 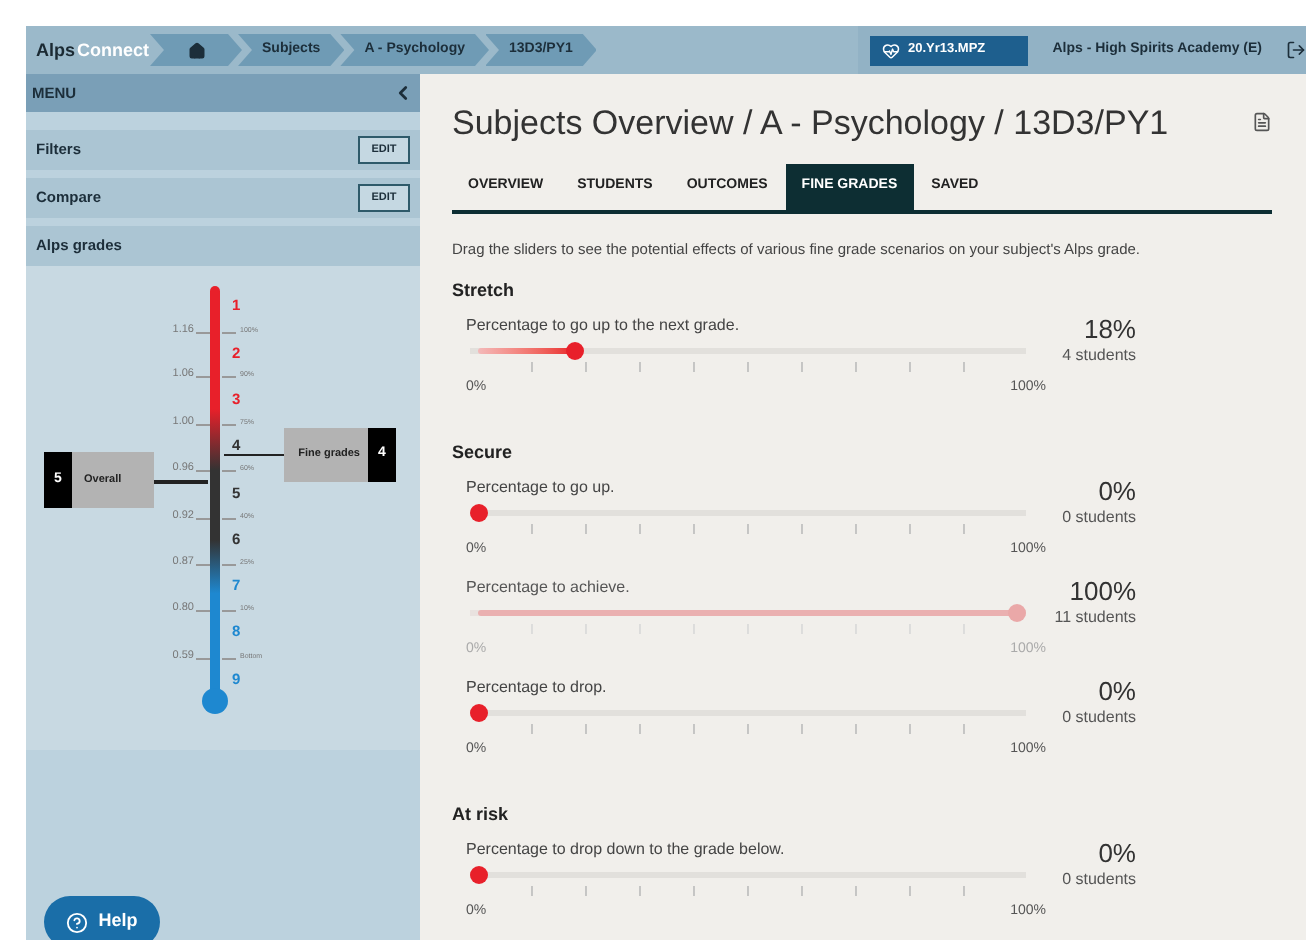 I want to click on student-count: 11 students, so click(x=1095, y=618).